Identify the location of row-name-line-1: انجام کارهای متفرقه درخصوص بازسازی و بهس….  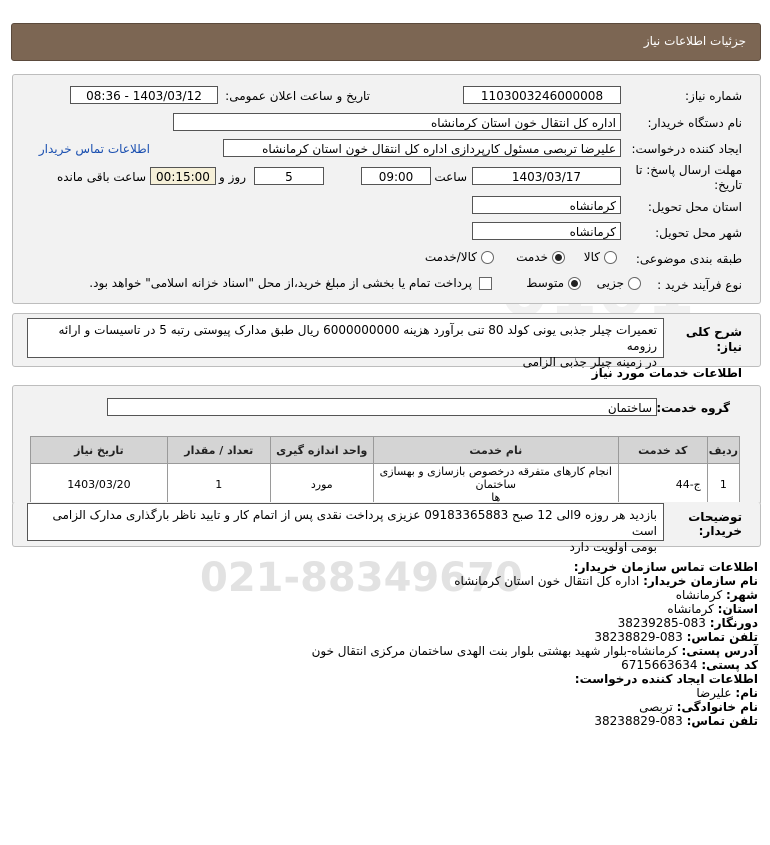
(495, 478).